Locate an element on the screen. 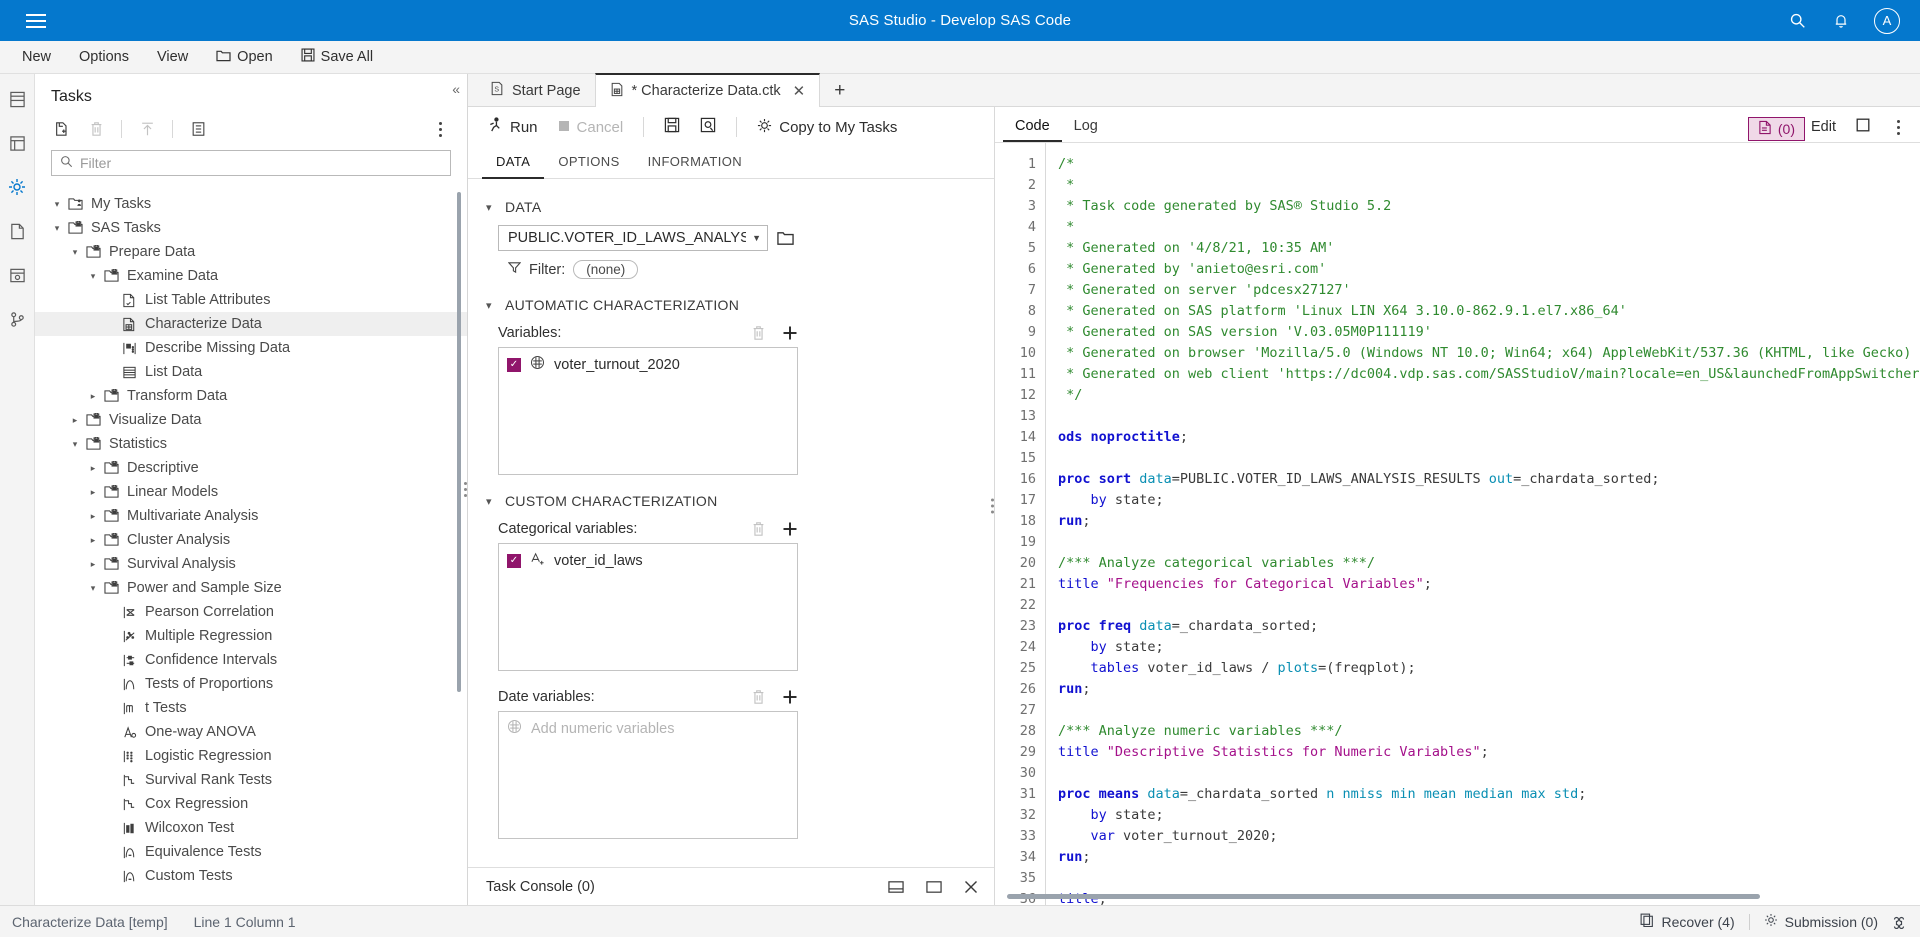 This screenshot has width=1920, height=937. menu-new: New is located at coordinates (36, 57).